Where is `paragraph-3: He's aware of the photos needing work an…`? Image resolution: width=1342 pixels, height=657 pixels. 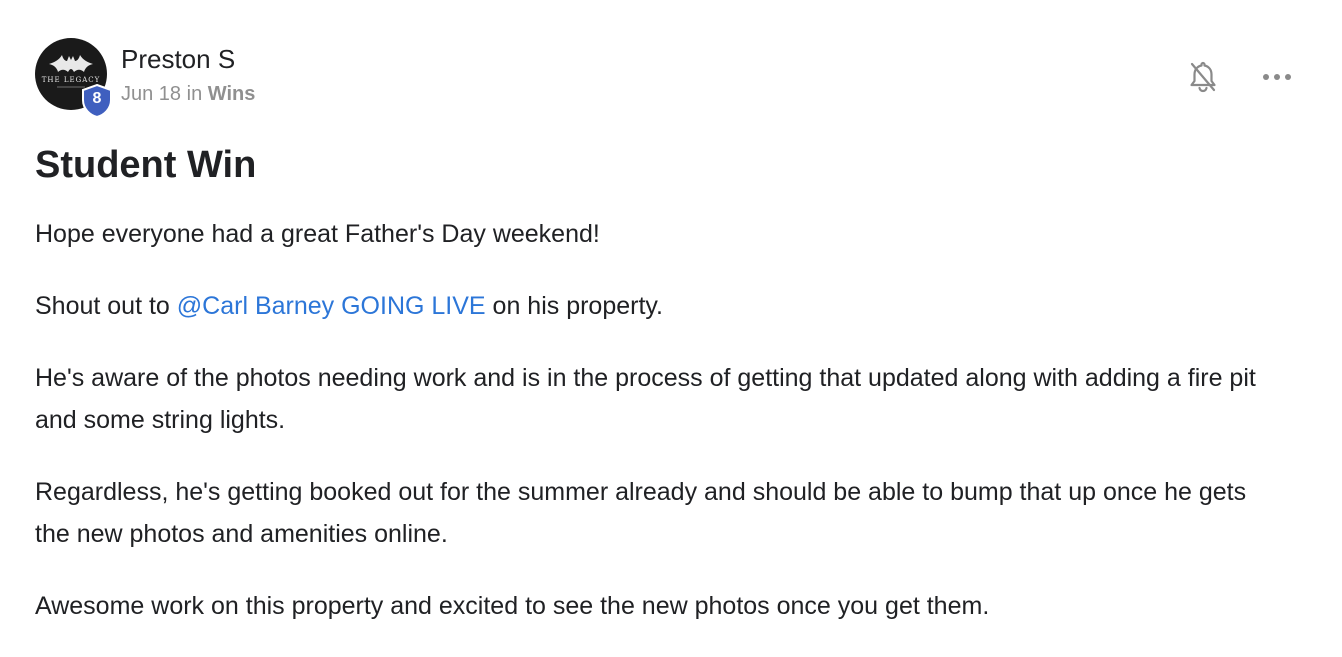 paragraph-3: He's aware of the photos needing work an… is located at coordinates (645, 399).